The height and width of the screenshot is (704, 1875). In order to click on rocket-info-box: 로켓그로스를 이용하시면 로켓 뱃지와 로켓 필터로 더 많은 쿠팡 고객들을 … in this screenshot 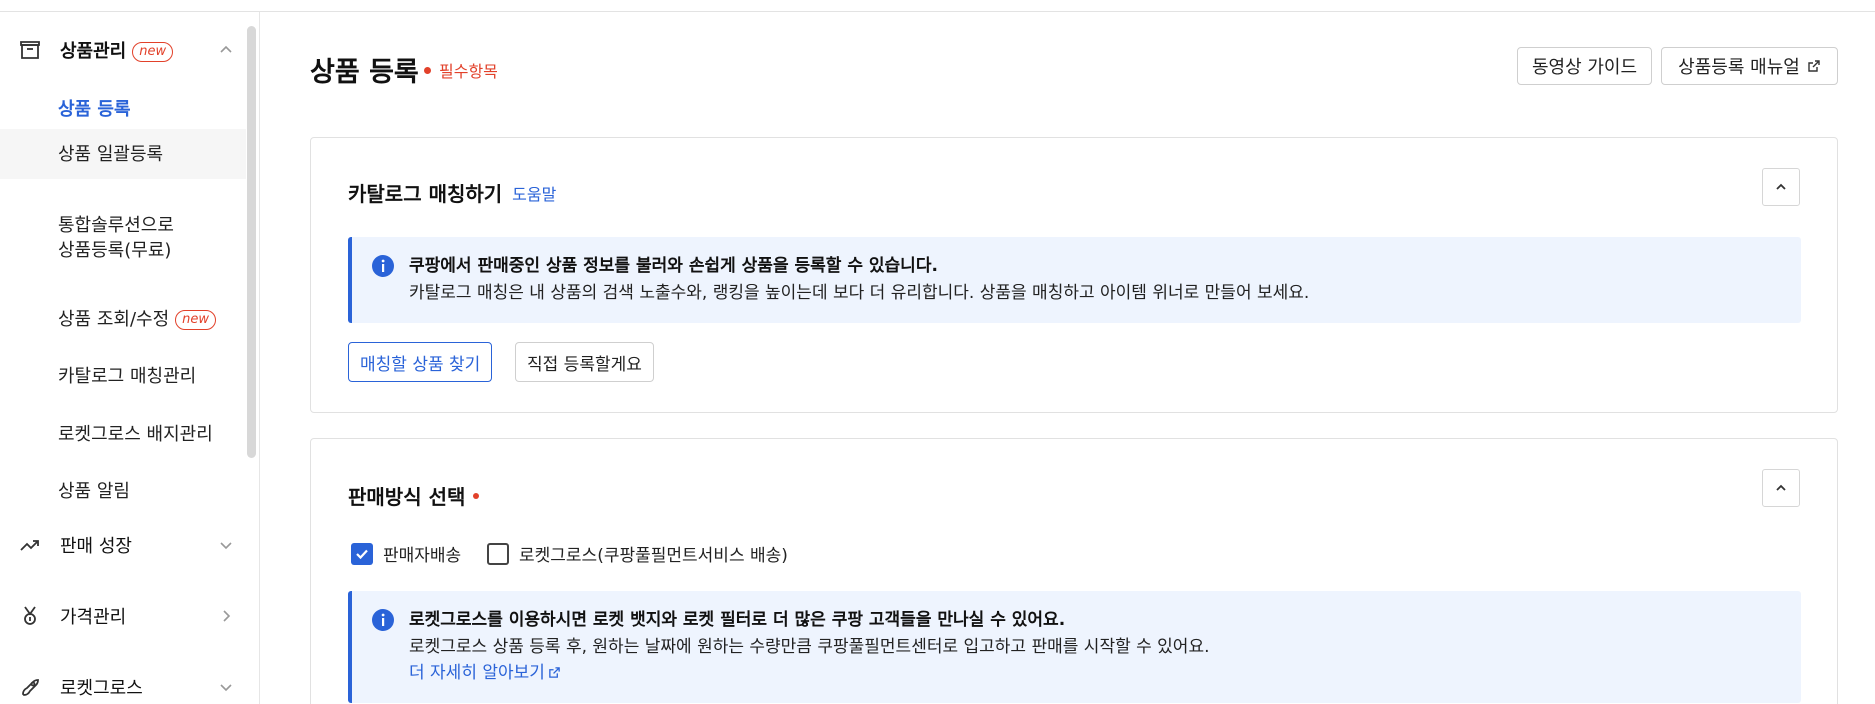, I will do `click(1074, 647)`.